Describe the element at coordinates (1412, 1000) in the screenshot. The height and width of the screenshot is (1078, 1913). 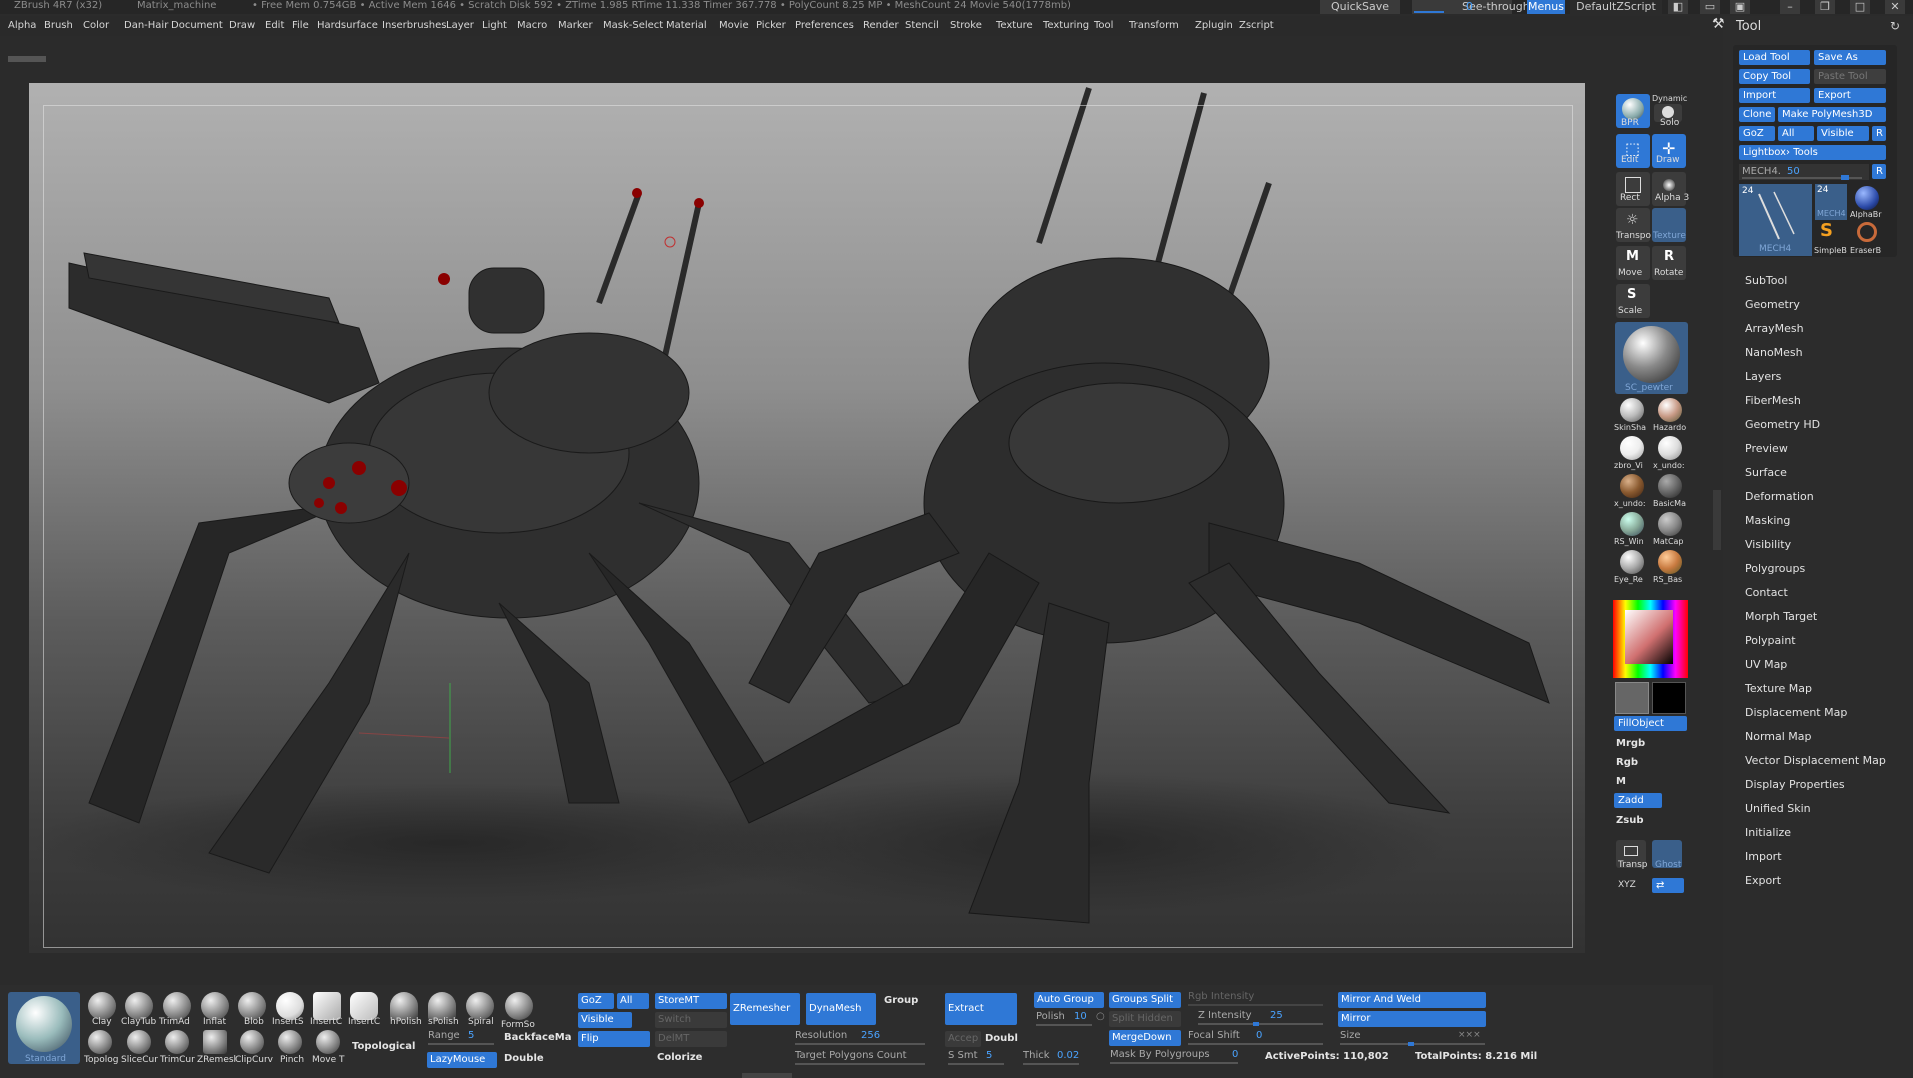
I see `mirror-and-weld-button: Mirror And Weld` at that location.